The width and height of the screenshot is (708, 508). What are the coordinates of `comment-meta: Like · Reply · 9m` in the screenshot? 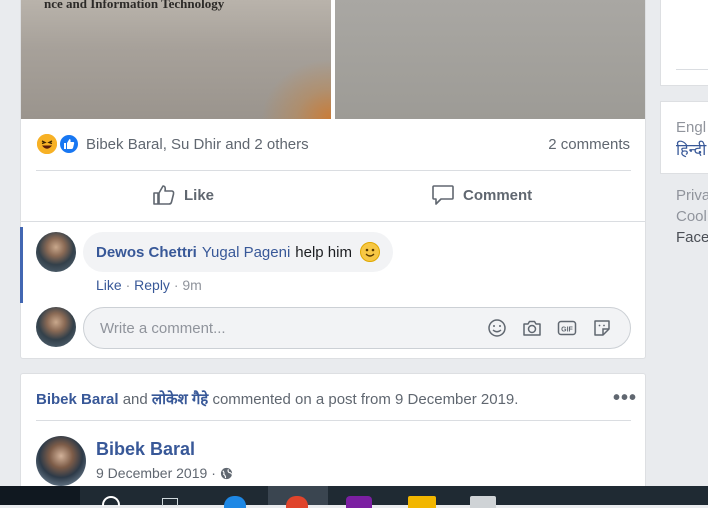 It's located at (149, 285).